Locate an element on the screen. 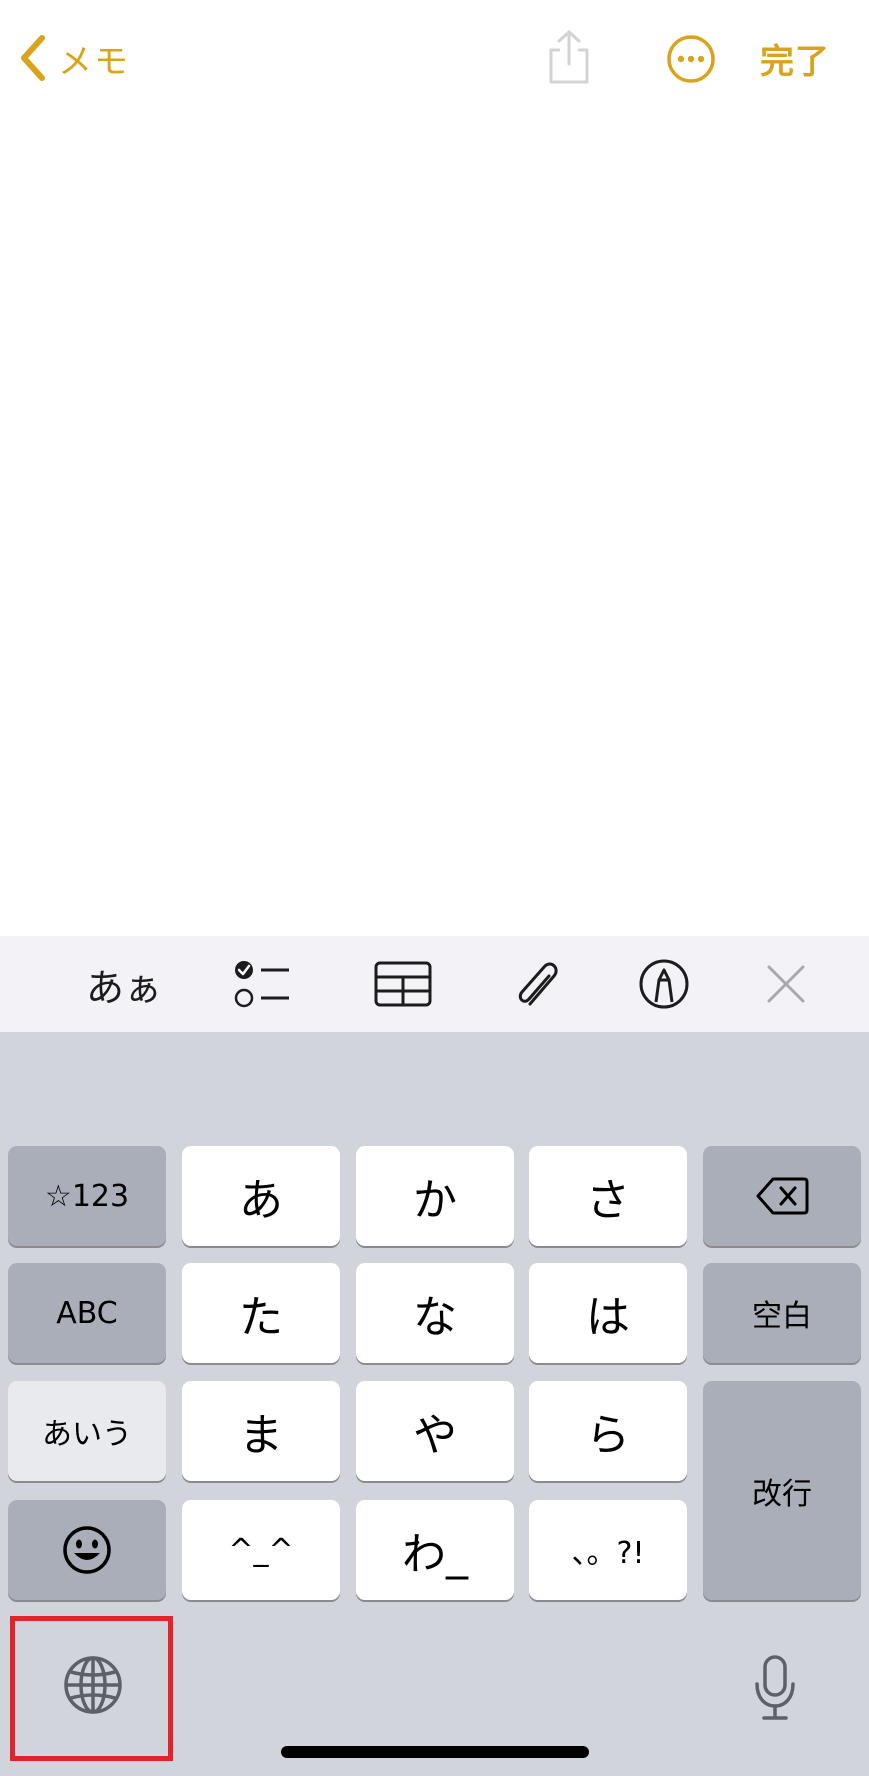 The height and width of the screenshot is (1776, 869). space-key: 空白 is located at coordinates (782, 1313).